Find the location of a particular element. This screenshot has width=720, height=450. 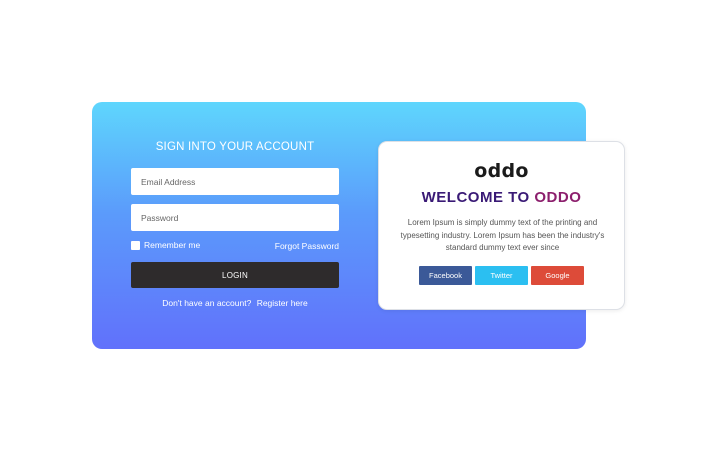

register-link: Register here is located at coordinates (282, 303).